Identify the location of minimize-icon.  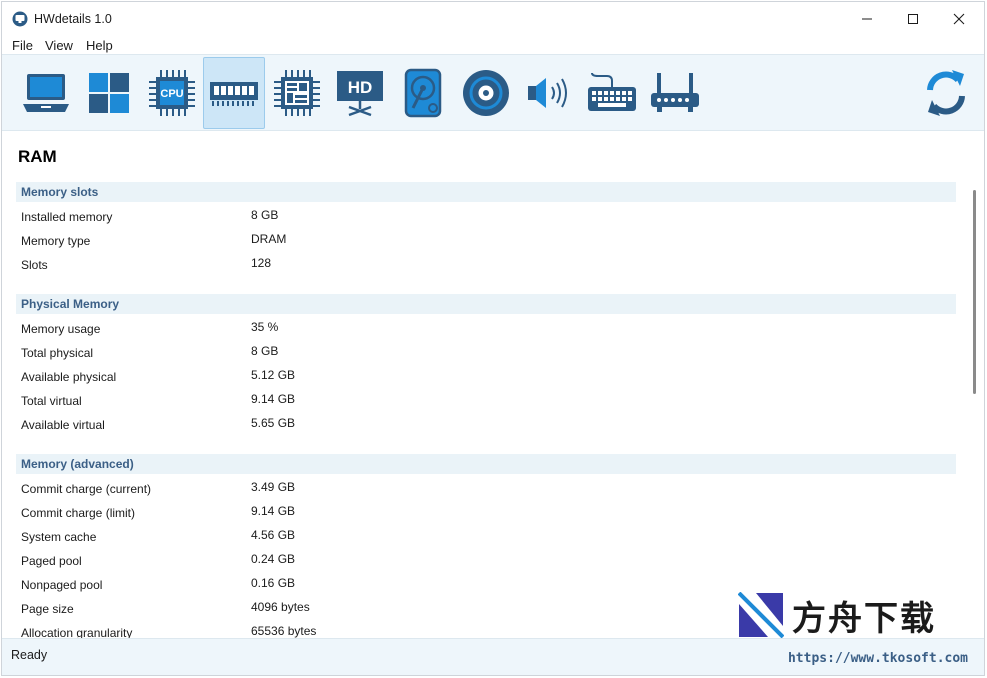
(867, 19).